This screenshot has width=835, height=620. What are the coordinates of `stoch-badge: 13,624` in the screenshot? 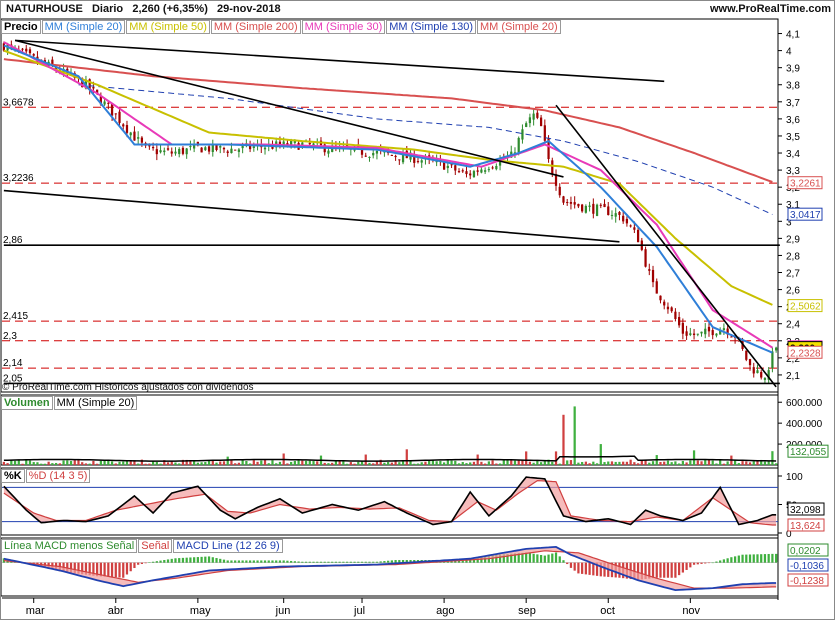 It's located at (805, 526).